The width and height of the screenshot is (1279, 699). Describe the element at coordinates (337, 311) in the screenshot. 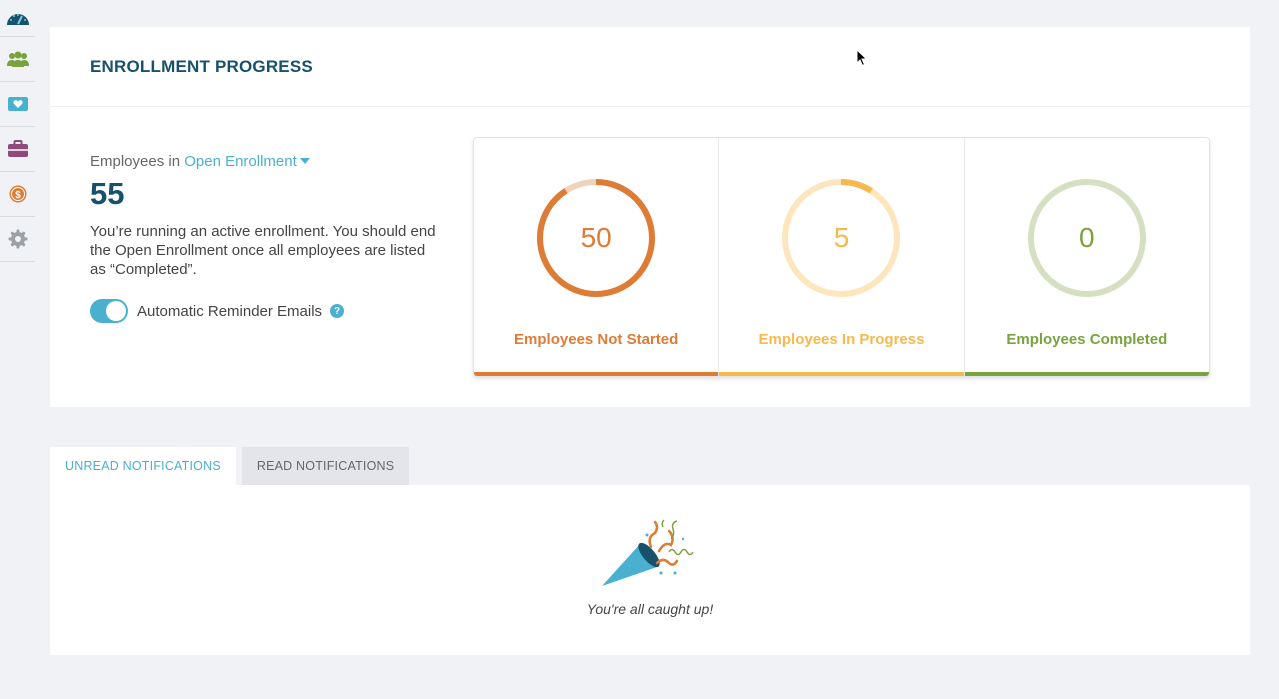

I see `help-icon: ?` at that location.